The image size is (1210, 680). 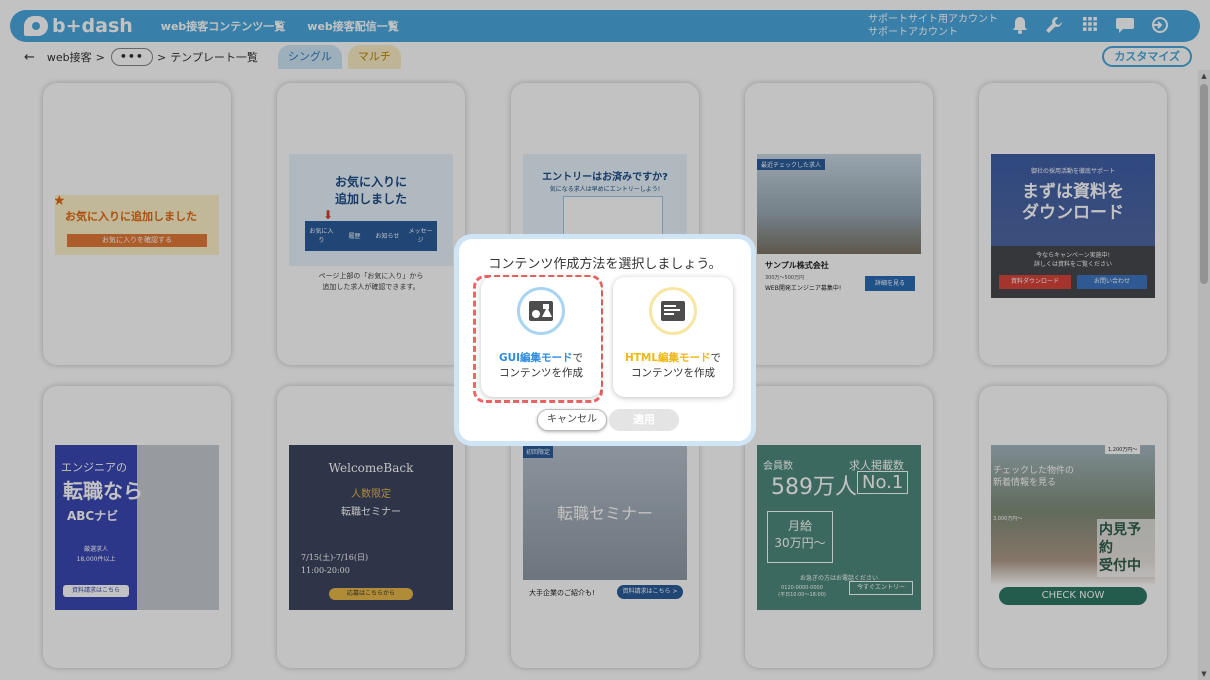 What do you see at coordinates (541, 311) in the screenshot?
I see `image-shapes-icon` at bounding box center [541, 311].